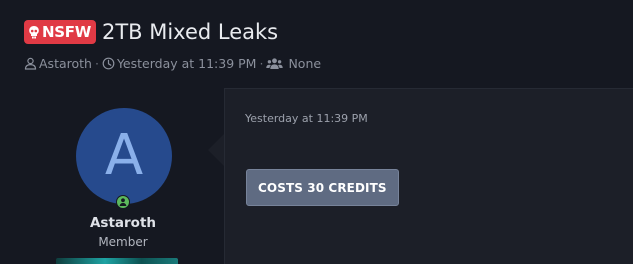  What do you see at coordinates (108, 63) in the screenshot?
I see `clock-icon` at bounding box center [108, 63].